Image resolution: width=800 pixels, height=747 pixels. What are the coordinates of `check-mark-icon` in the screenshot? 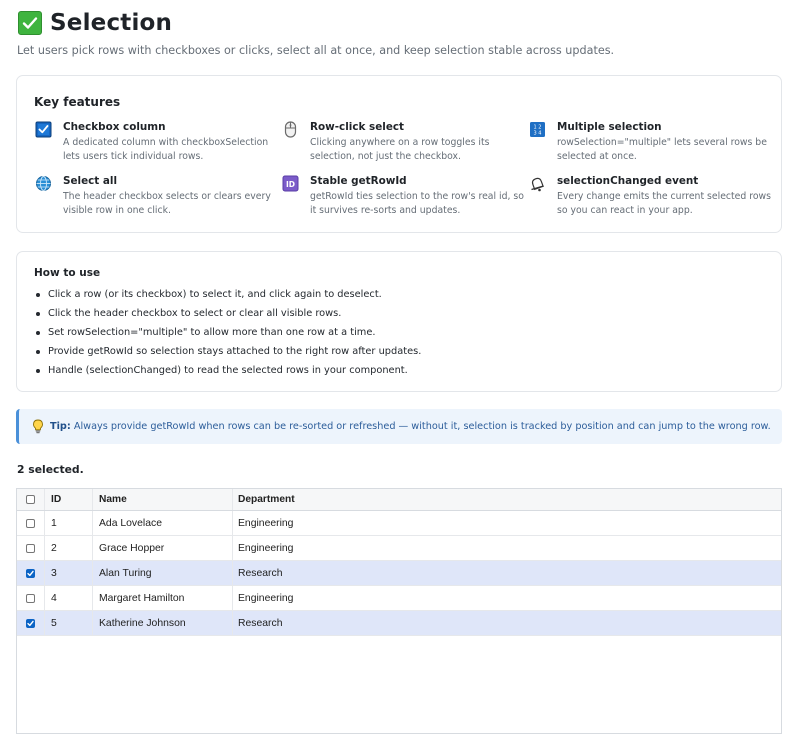 It's located at (30, 23).